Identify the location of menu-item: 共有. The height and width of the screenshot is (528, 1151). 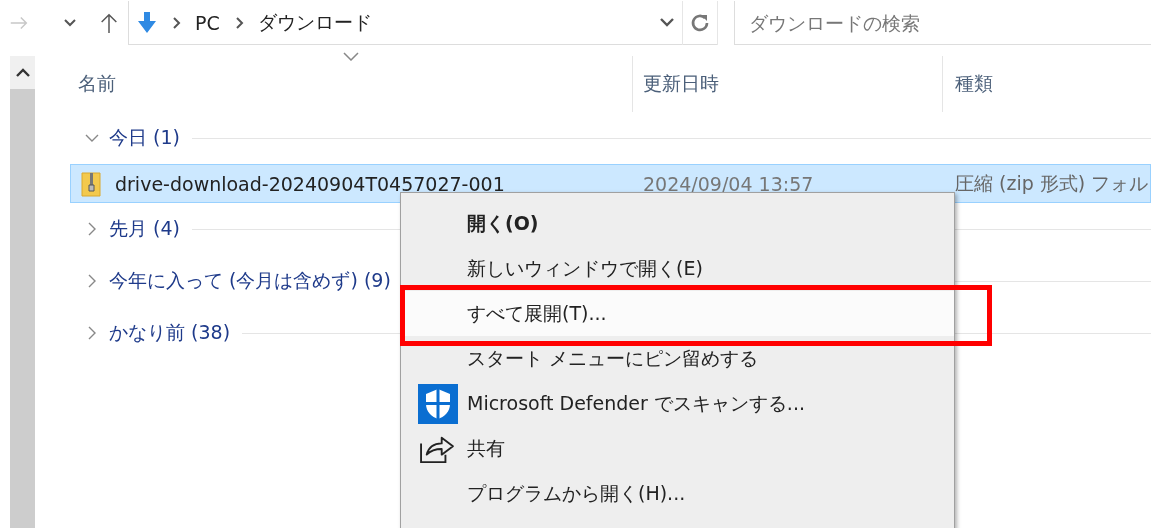
(677, 448).